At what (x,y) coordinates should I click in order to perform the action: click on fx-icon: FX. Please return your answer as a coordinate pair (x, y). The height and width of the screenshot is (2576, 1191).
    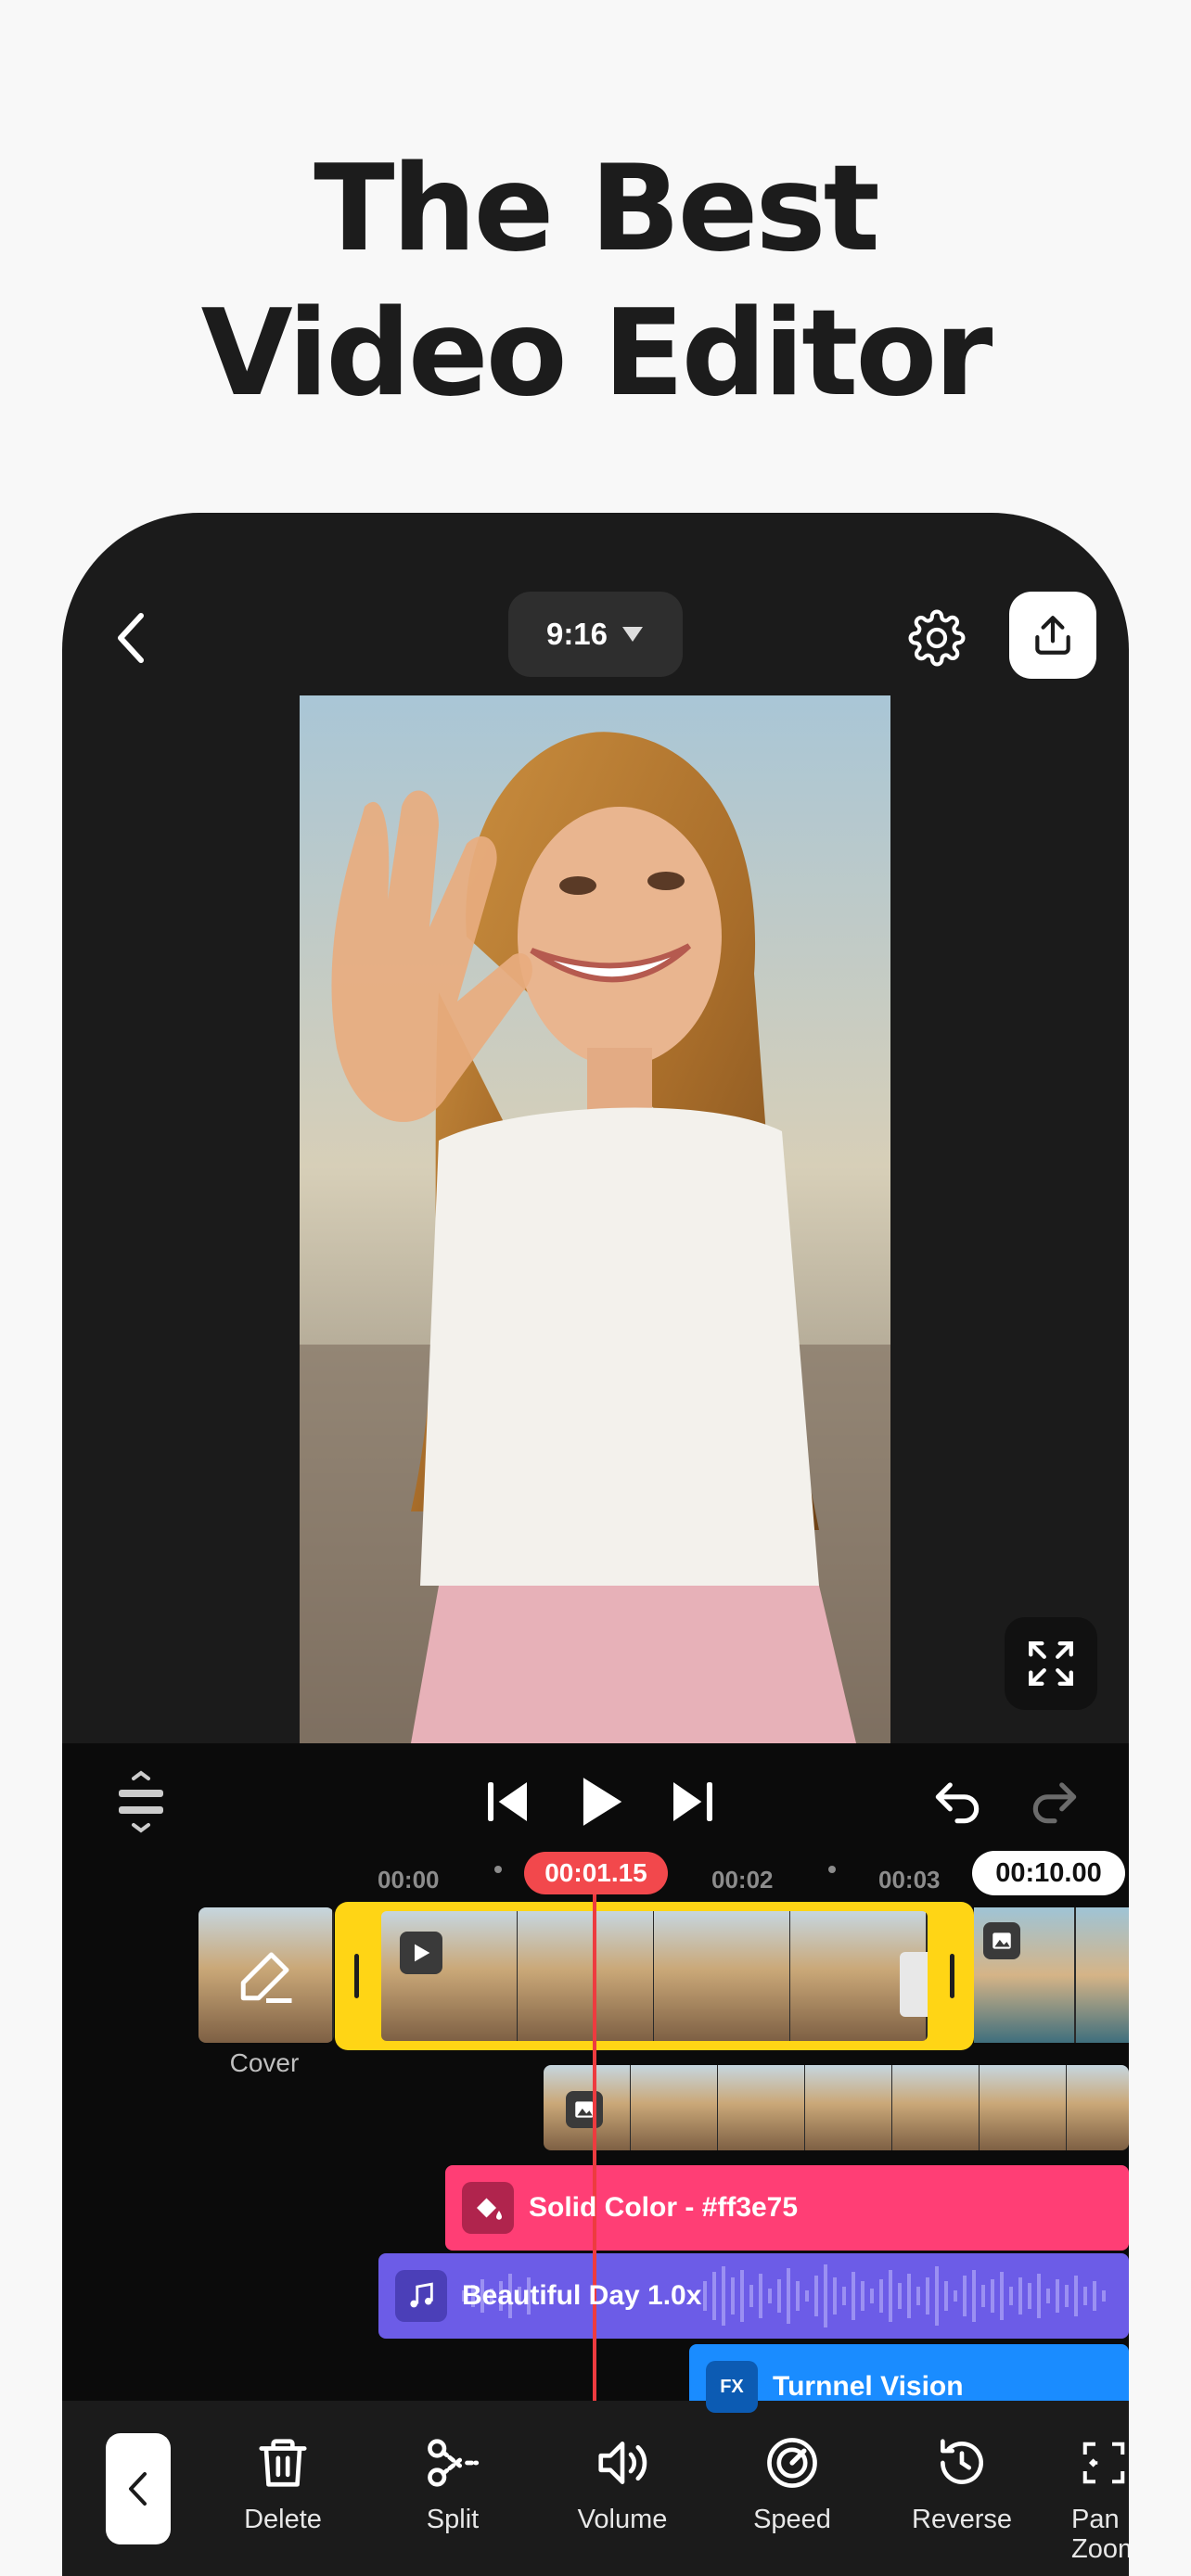
    Looking at the image, I should click on (732, 2387).